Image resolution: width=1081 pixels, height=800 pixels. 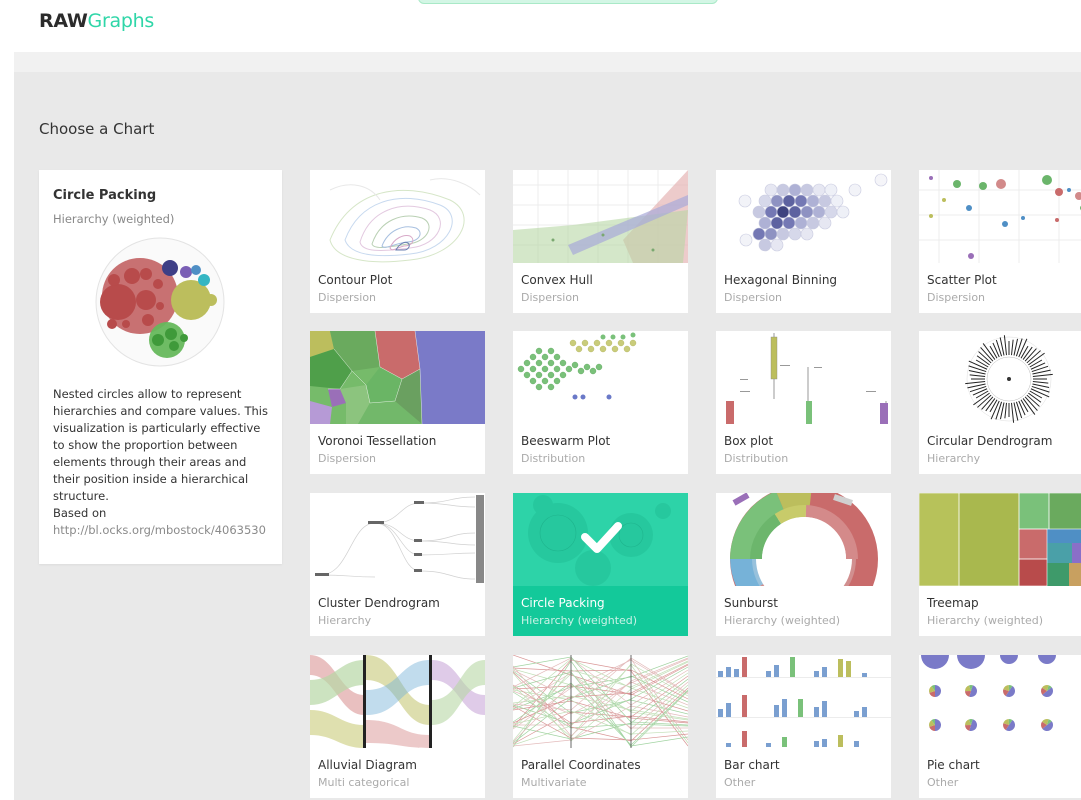 I want to click on chart-card-treemap: Treemap Hierarchy (weighted), so click(x=1000, y=564).